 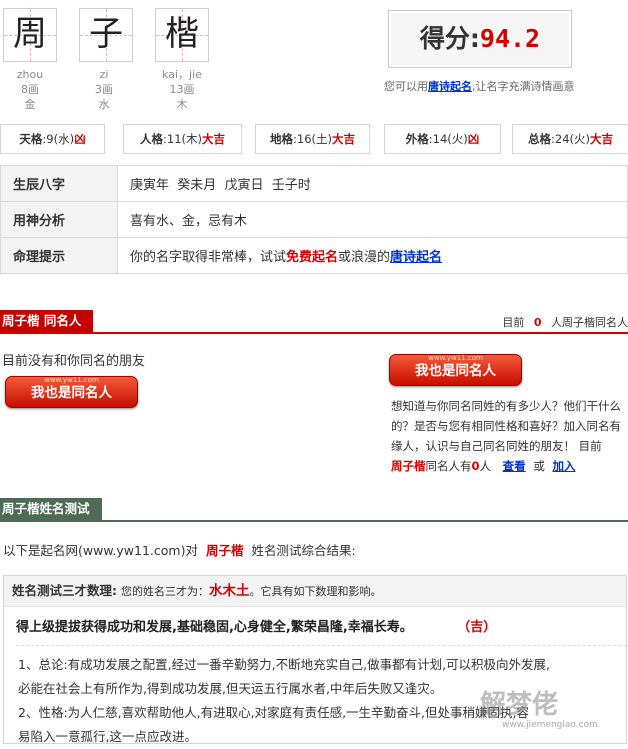 I want to click on intro-suffix: 姓名测试综合结果:, so click(x=303, y=550).